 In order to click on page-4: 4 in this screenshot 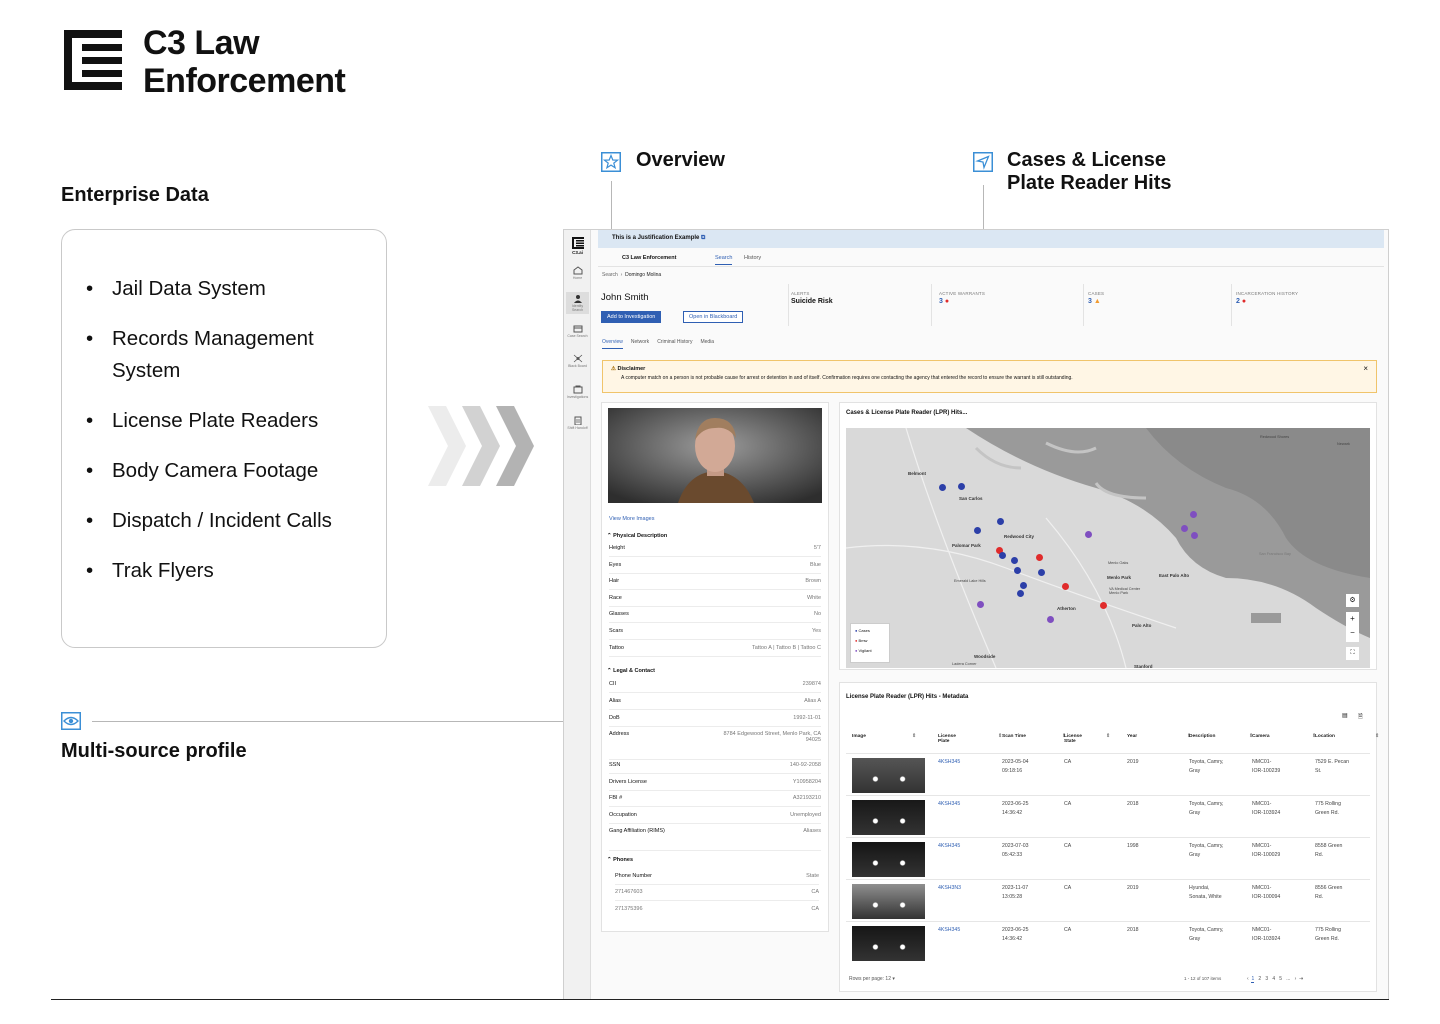, I will do `click(1273, 979)`.